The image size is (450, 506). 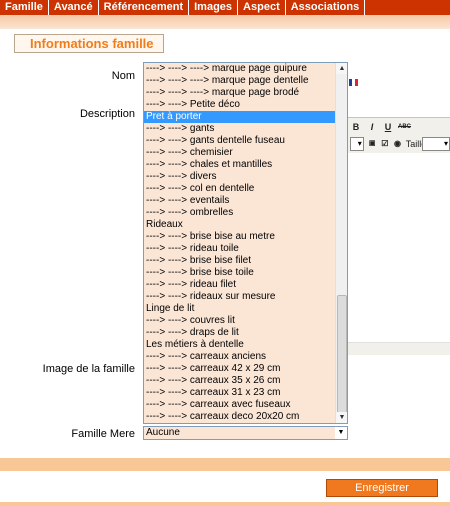 I want to click on dropdown-option: ----> ----> ombrelles, so click(x=239, y=213).